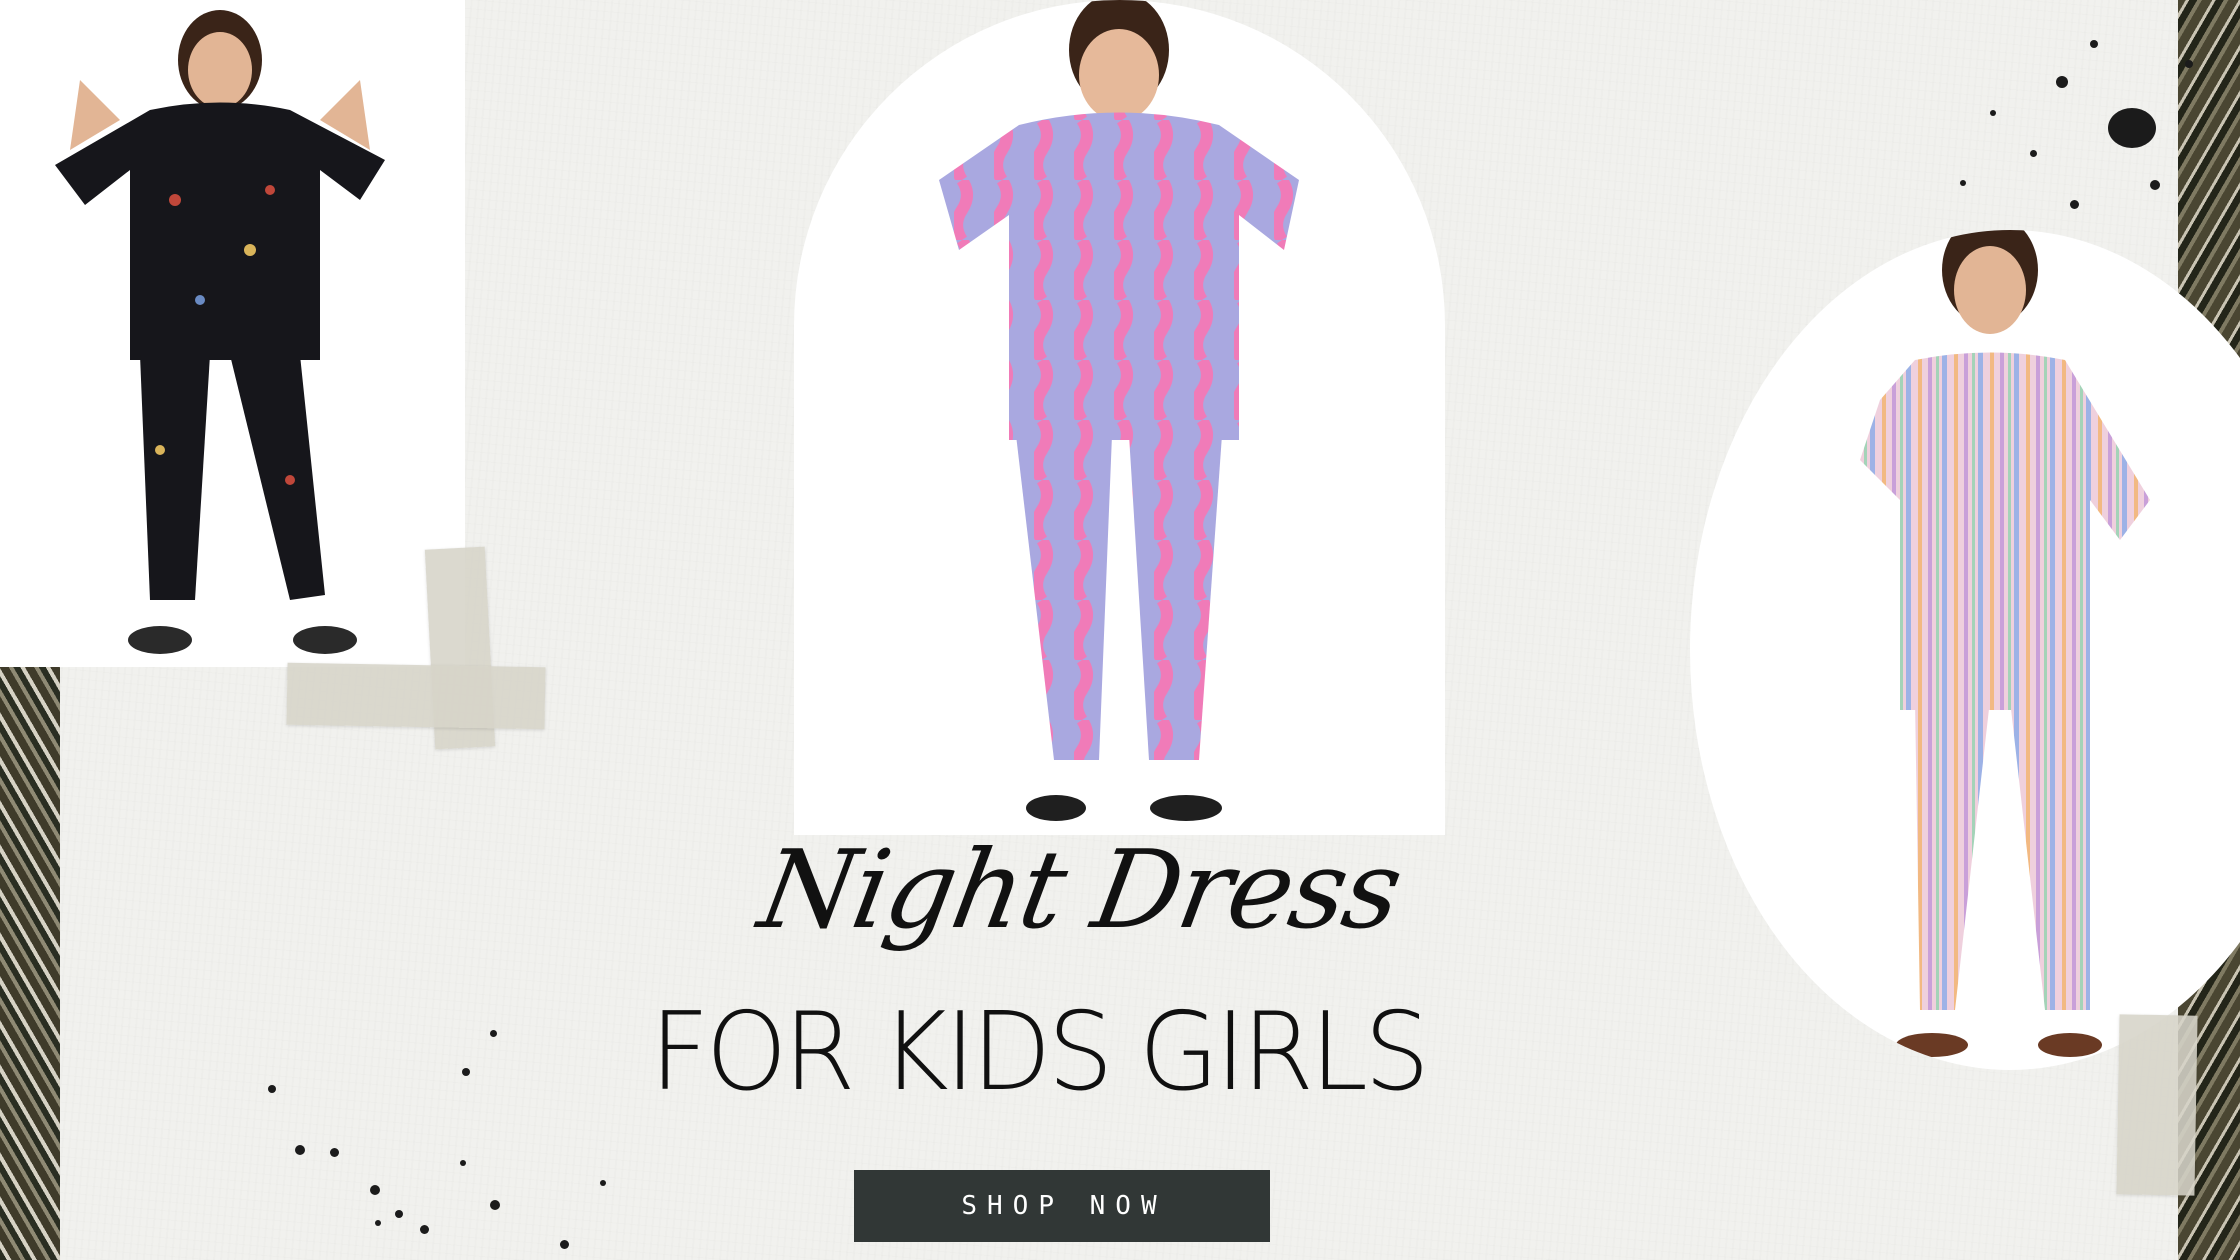  I want to click on headline: FOR KIDS GIRLS, so click(1039, 1052).